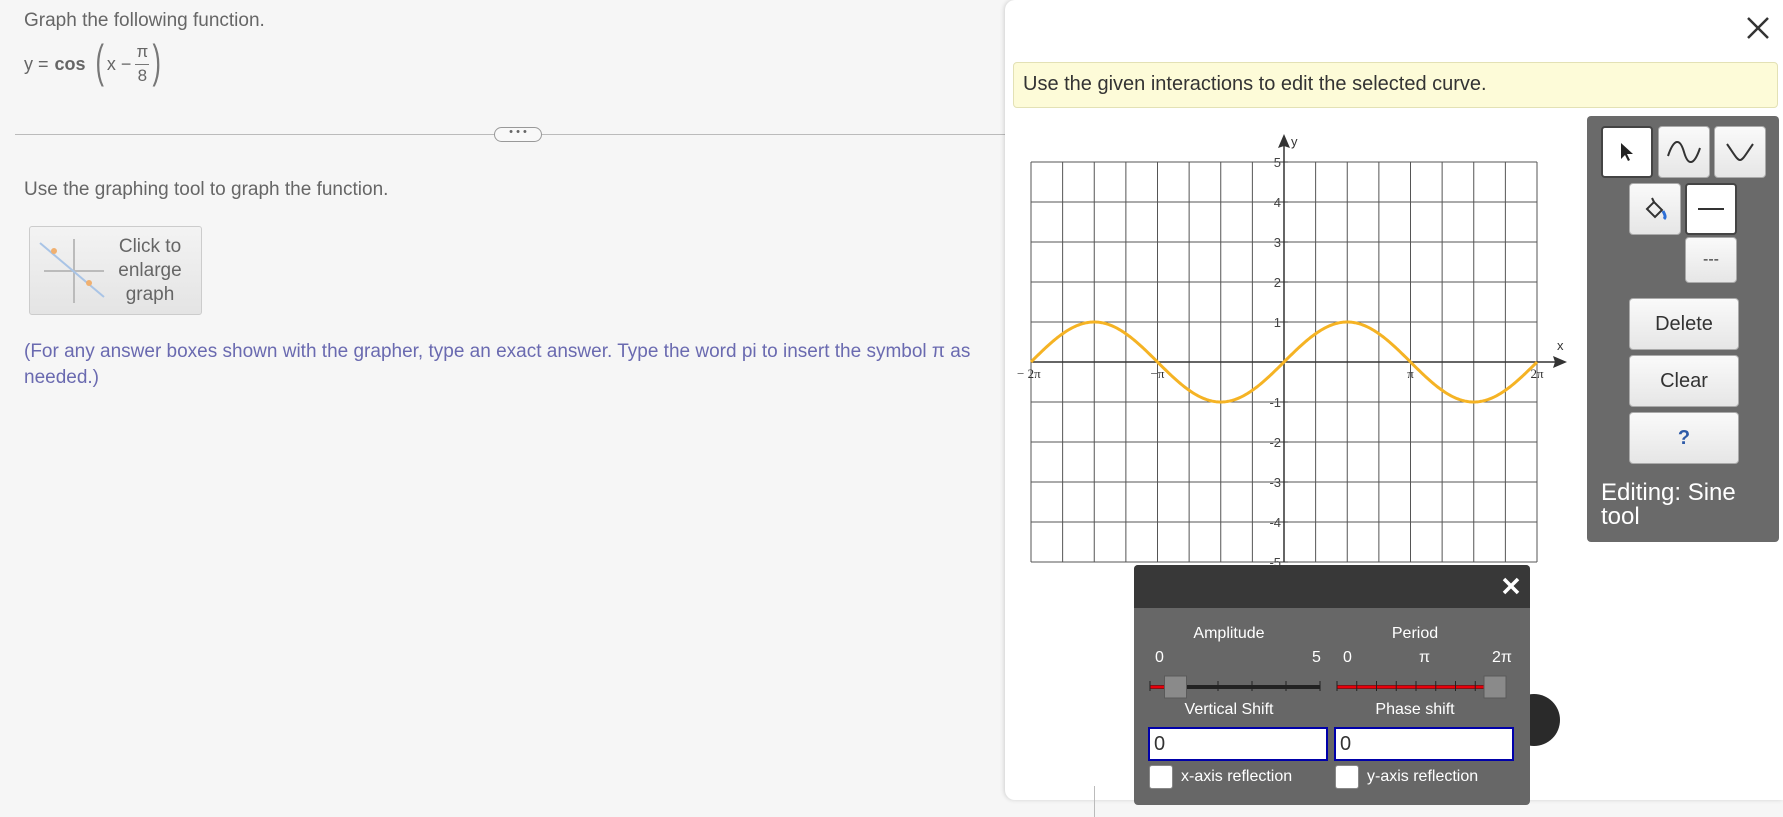 The image size is (1783, 817). Describe the element at coordinates (144, 20) in the screenshot. I see `question-title: Graph the following function.` at that location.